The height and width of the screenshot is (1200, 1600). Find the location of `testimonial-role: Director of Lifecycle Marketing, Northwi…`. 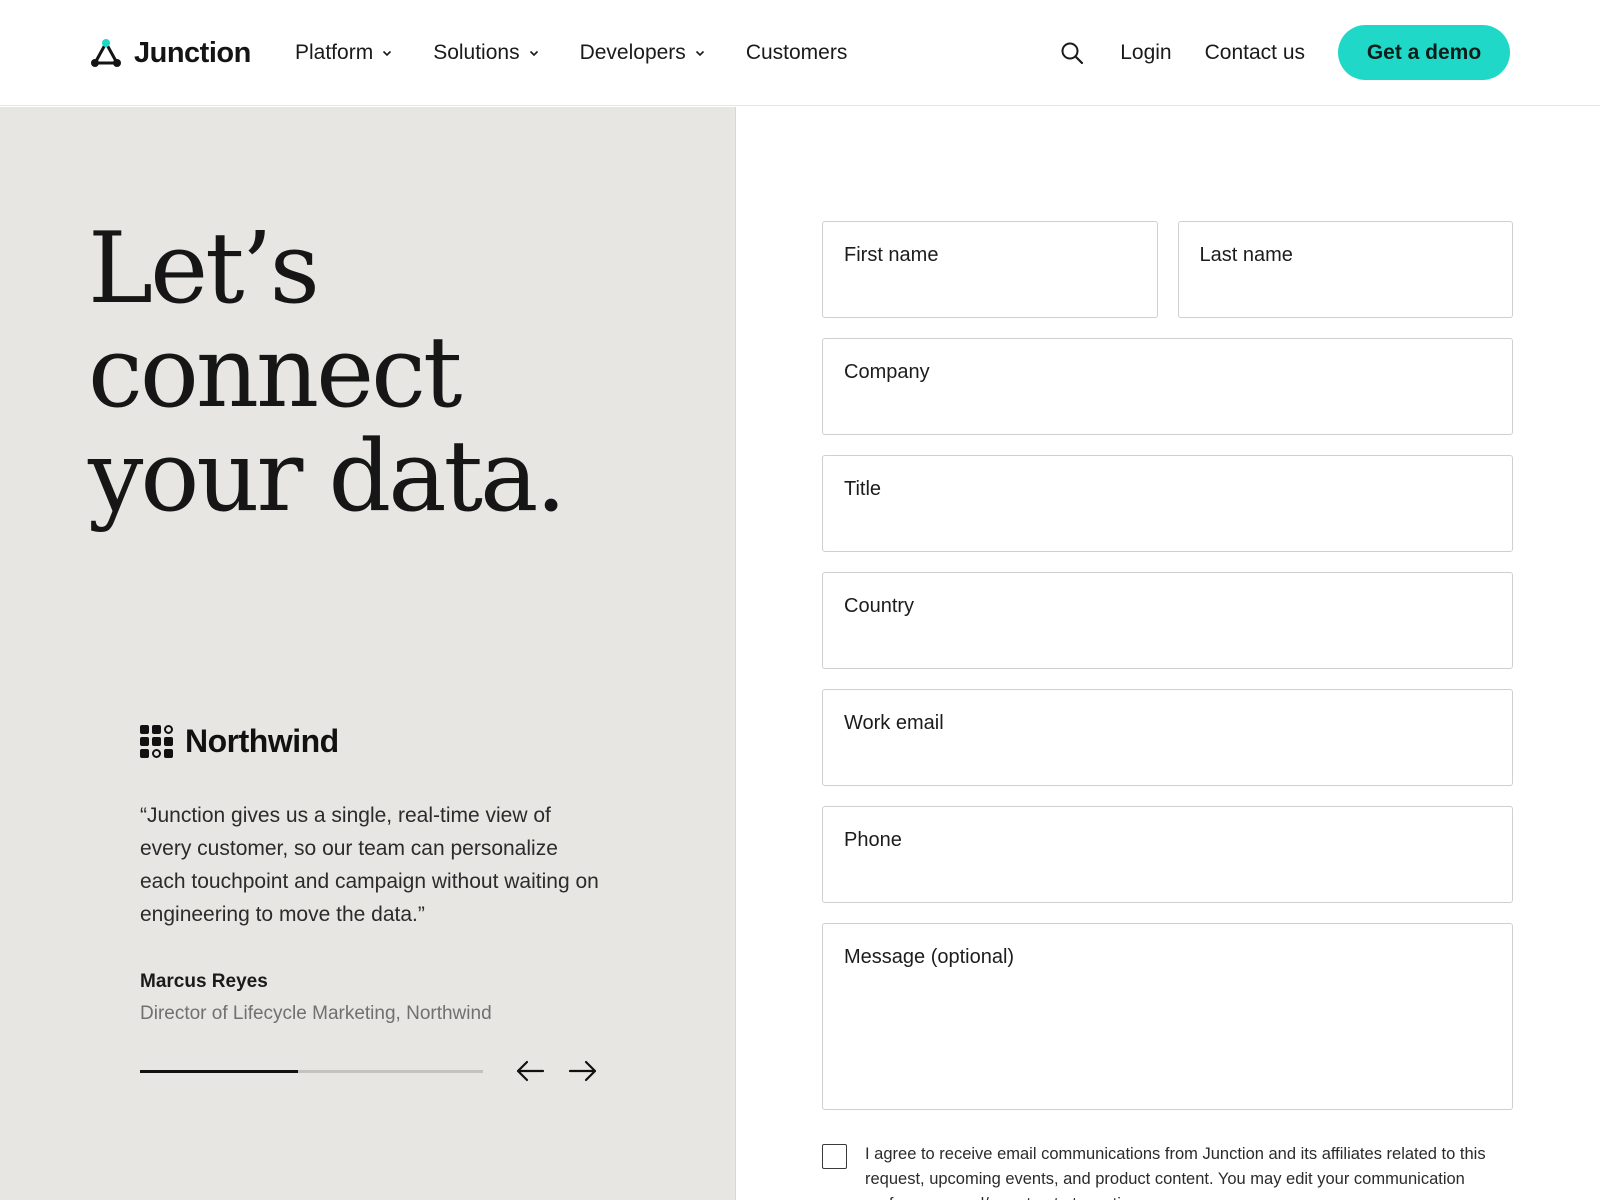

testimonial-role: Director of Lifecycle Marketing, Northwi… is located at coordinates (316, 1013).